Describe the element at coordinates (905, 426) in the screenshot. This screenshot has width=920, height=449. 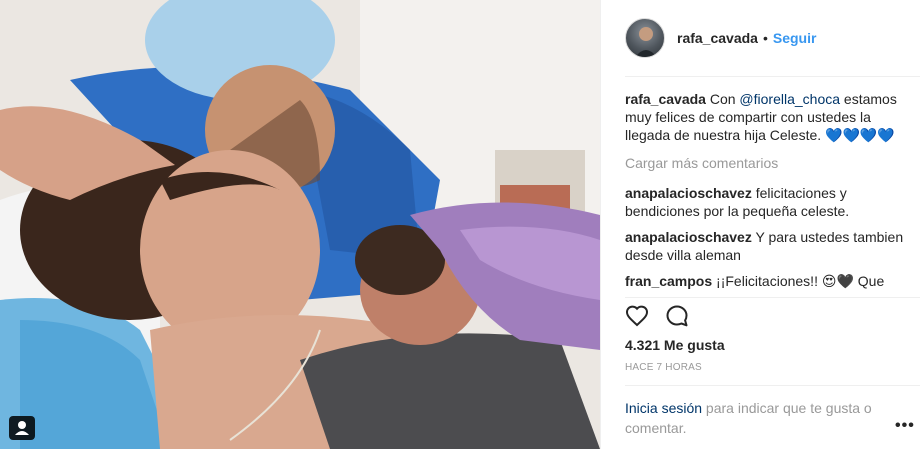
I see `more-options-icon: •••` at that location.